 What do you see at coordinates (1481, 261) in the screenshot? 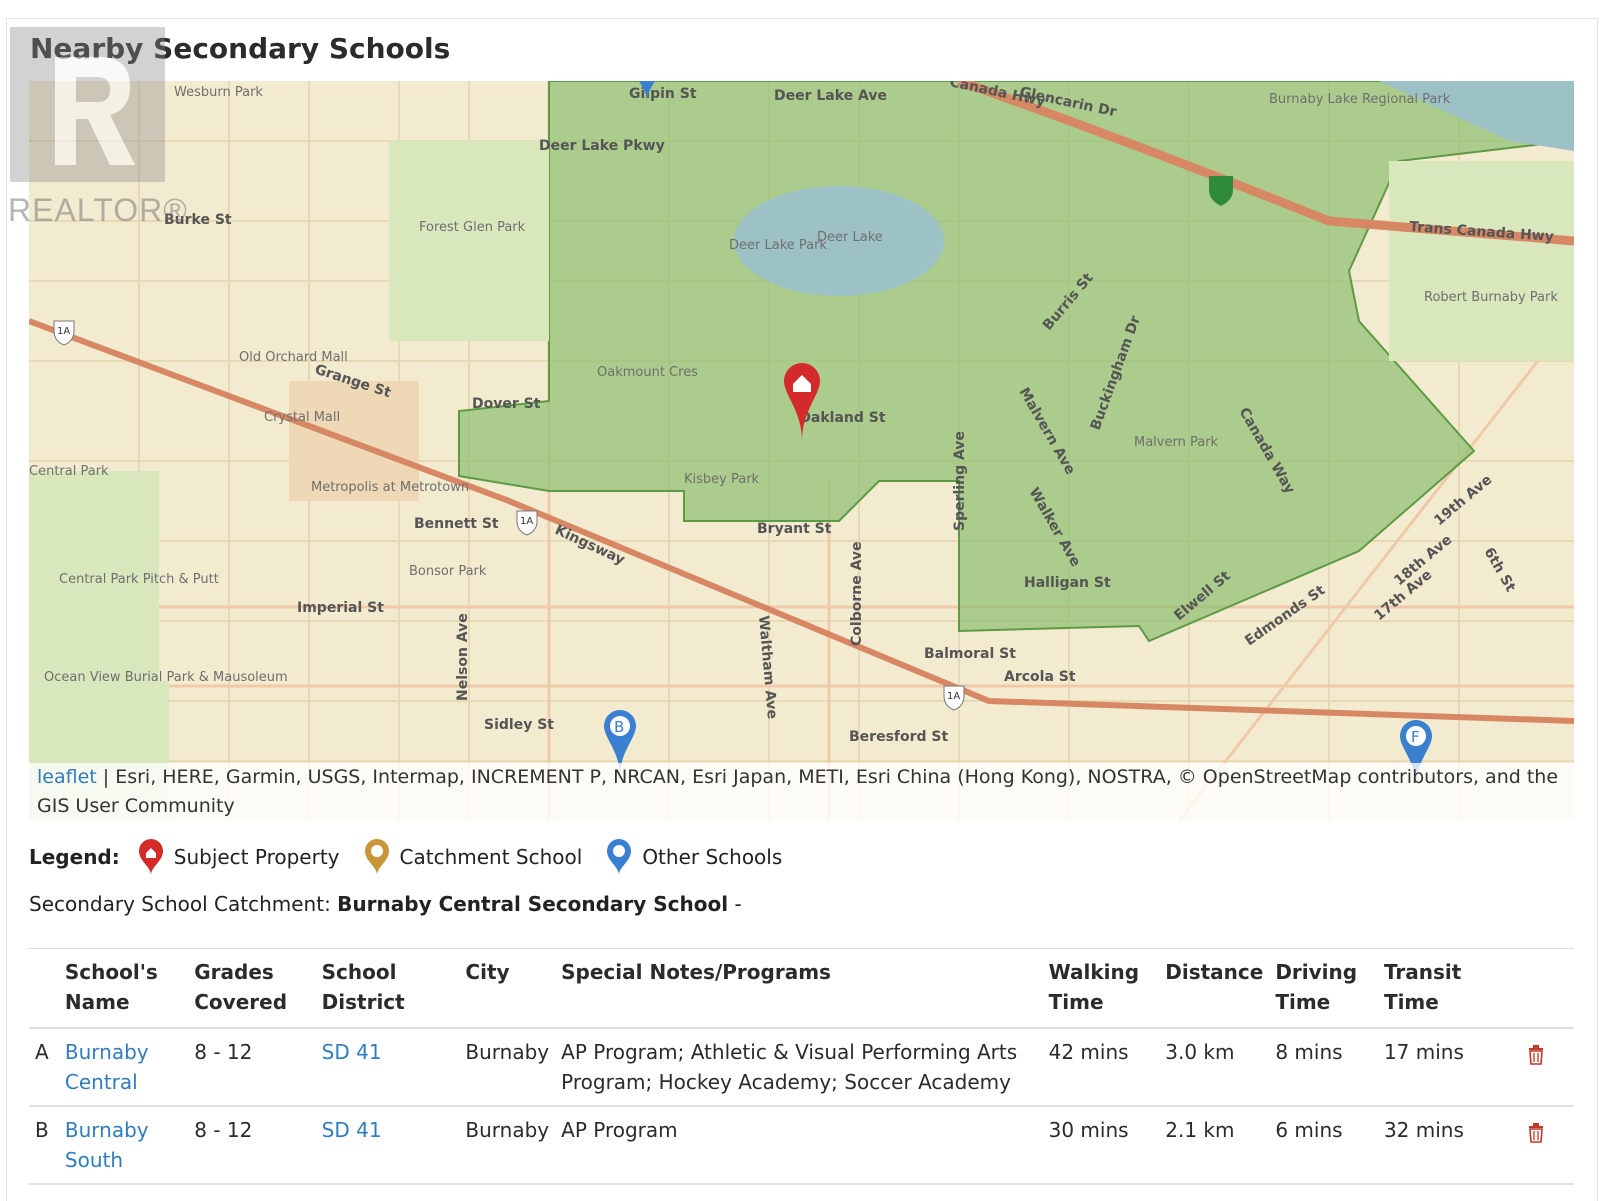
I see `robert-burnaby-park` at bounding box center [1481, 261].